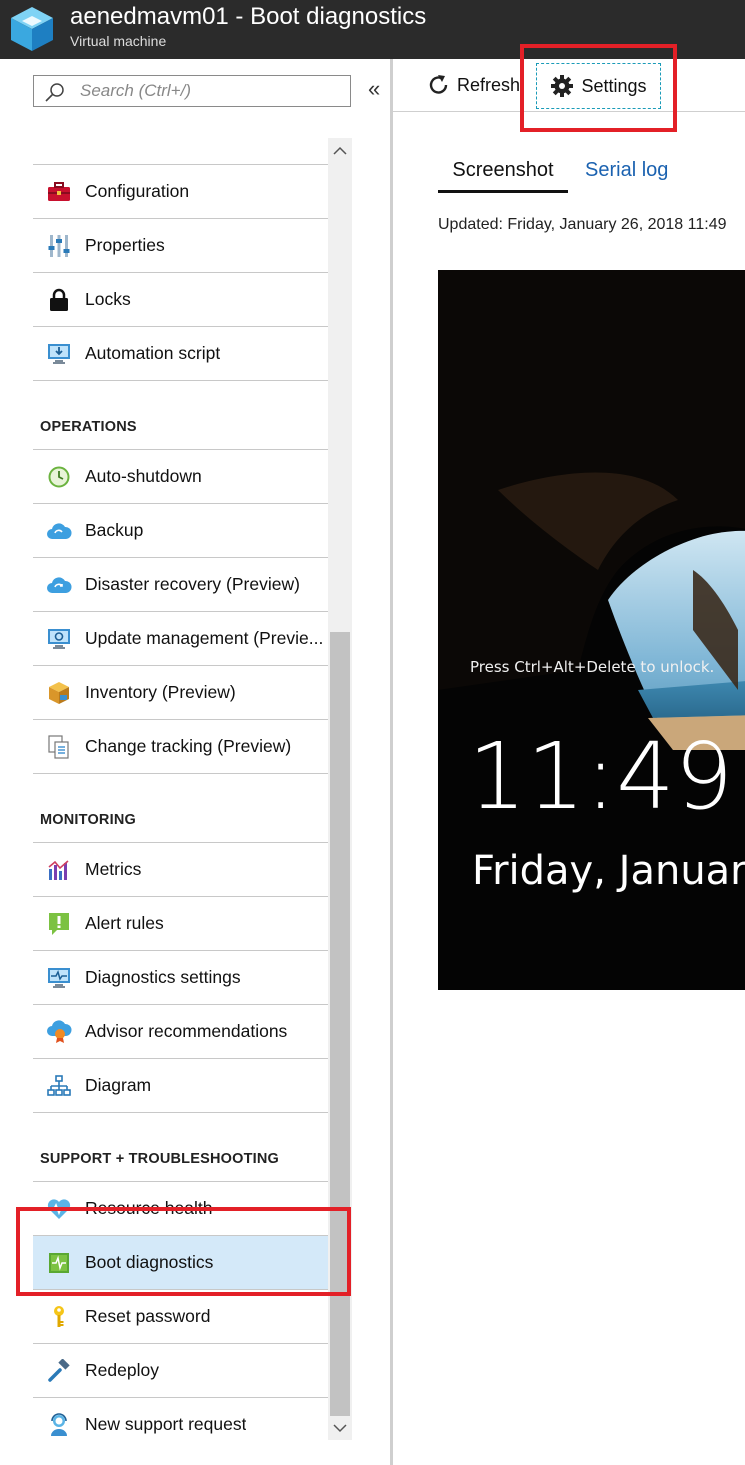  I want to click on scroll-up-arrow-icon, so click(340, 150).